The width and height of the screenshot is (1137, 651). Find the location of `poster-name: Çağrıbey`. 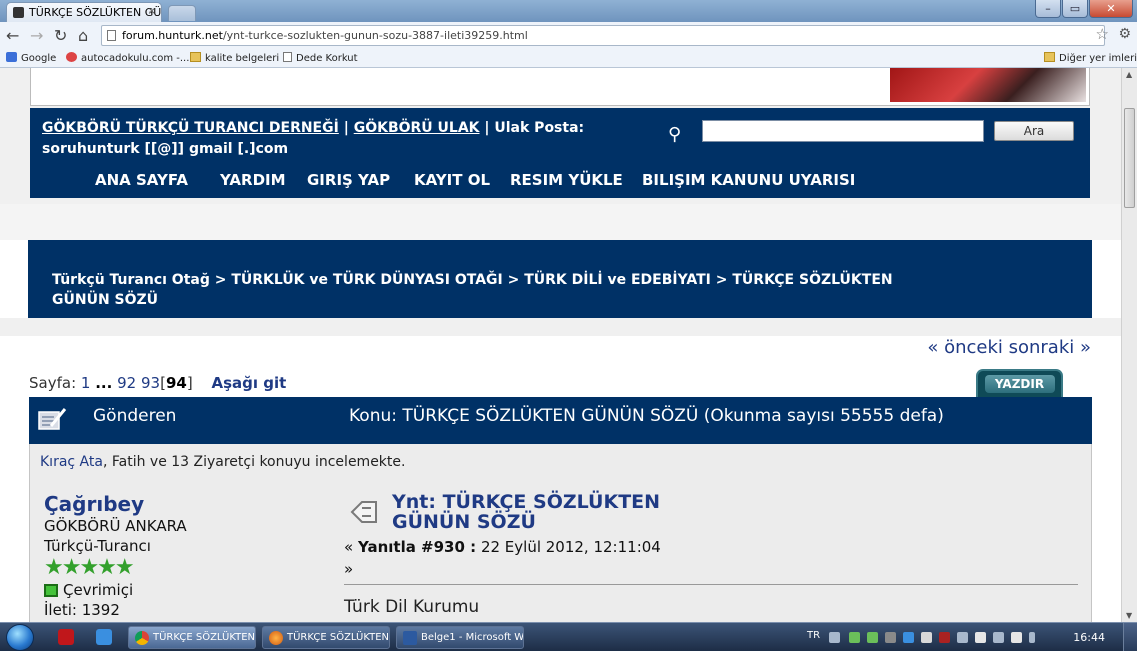

poster-name: Çağrıbey is located at coordinates (115, 504).